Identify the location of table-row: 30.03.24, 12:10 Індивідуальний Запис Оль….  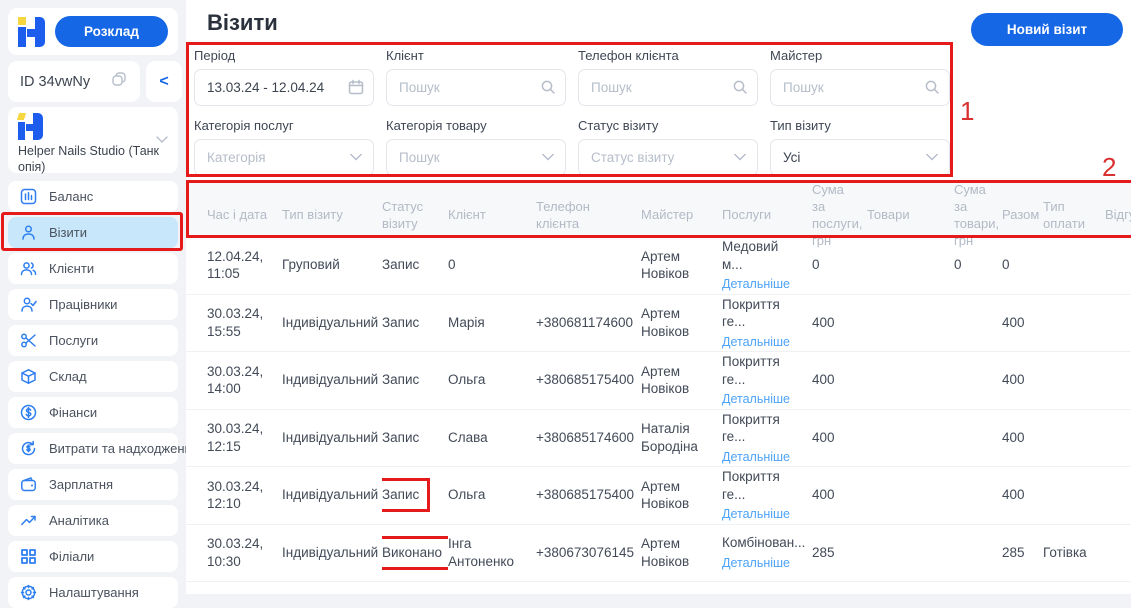
(658, 496).